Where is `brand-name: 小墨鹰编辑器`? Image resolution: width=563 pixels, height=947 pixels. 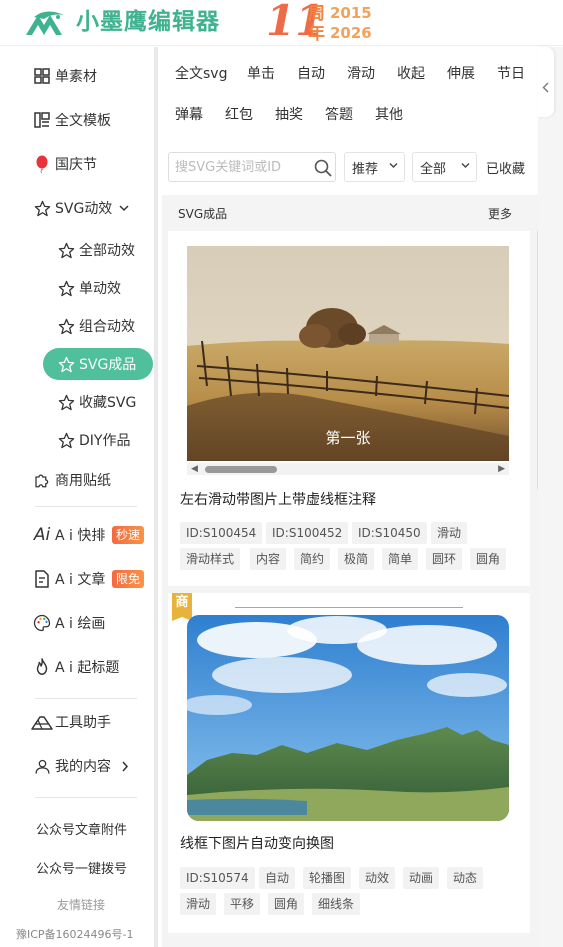
brand-name: 小墨鹰编辑器 is located at coordinates (148, 22).